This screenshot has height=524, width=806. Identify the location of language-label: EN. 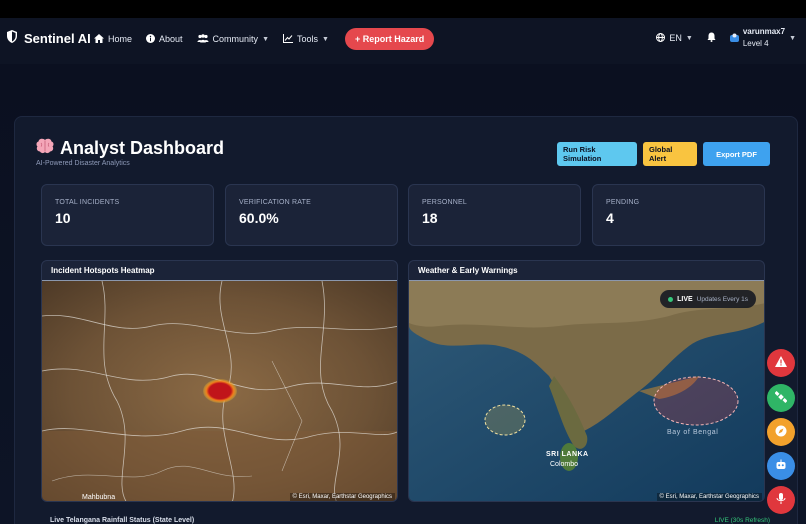
(675, 38).